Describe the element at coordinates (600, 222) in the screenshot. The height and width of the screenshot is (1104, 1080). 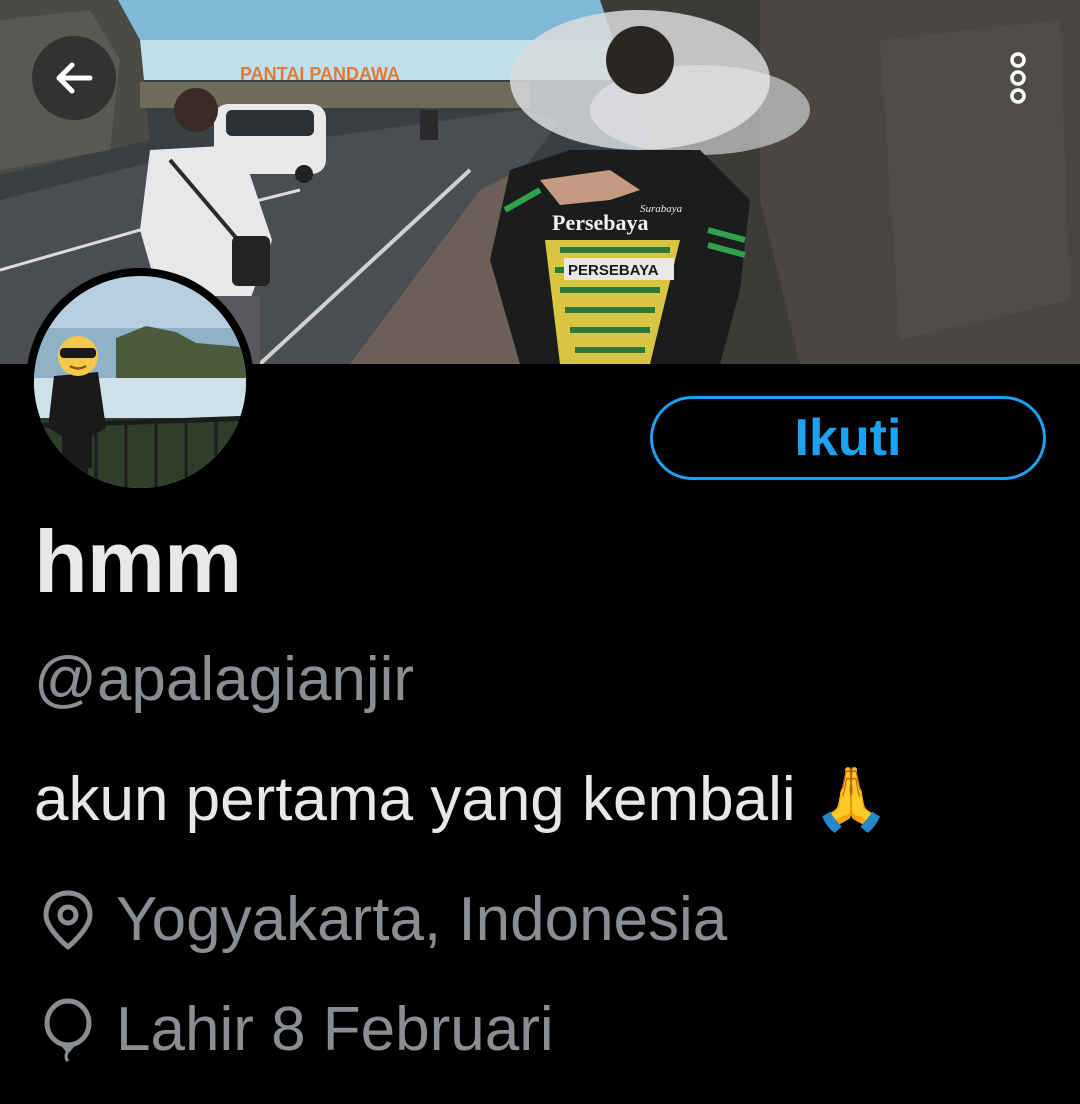
I see `banner-shirt-text-1: Persebaya` at that location.